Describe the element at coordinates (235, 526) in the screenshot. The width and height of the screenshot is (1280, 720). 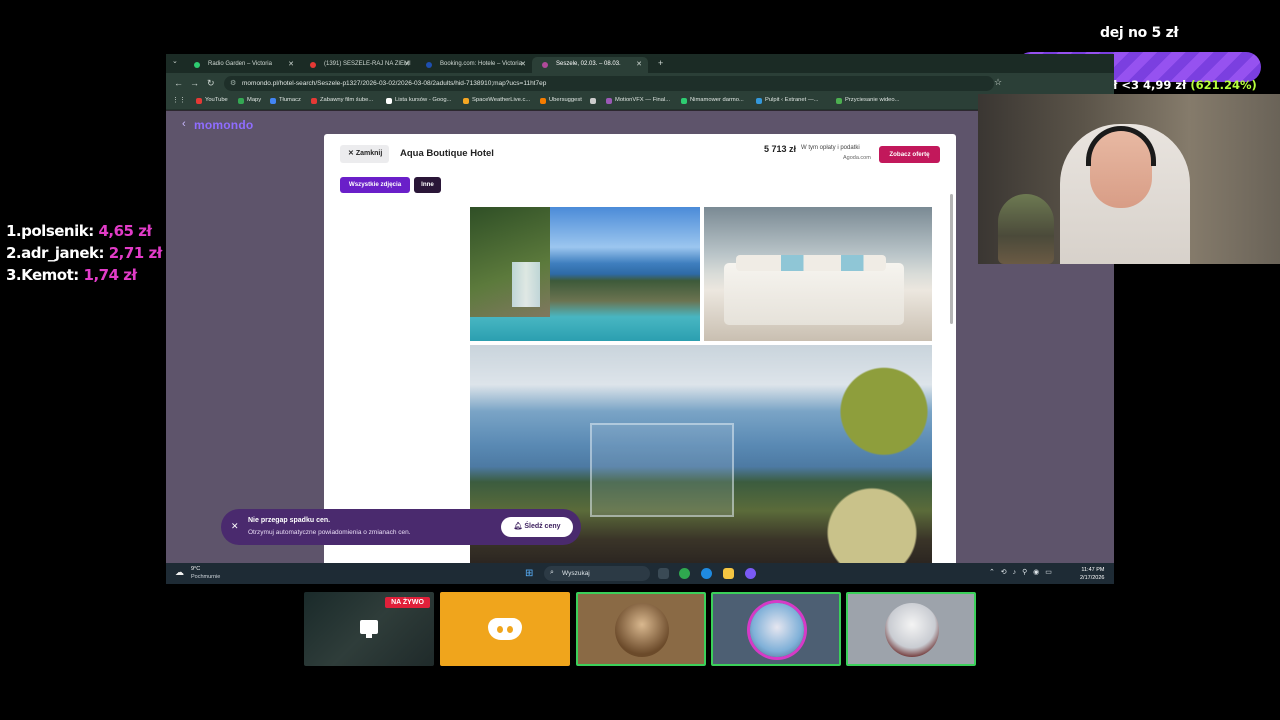
I see `close-toast-icon: ✕` at that location.